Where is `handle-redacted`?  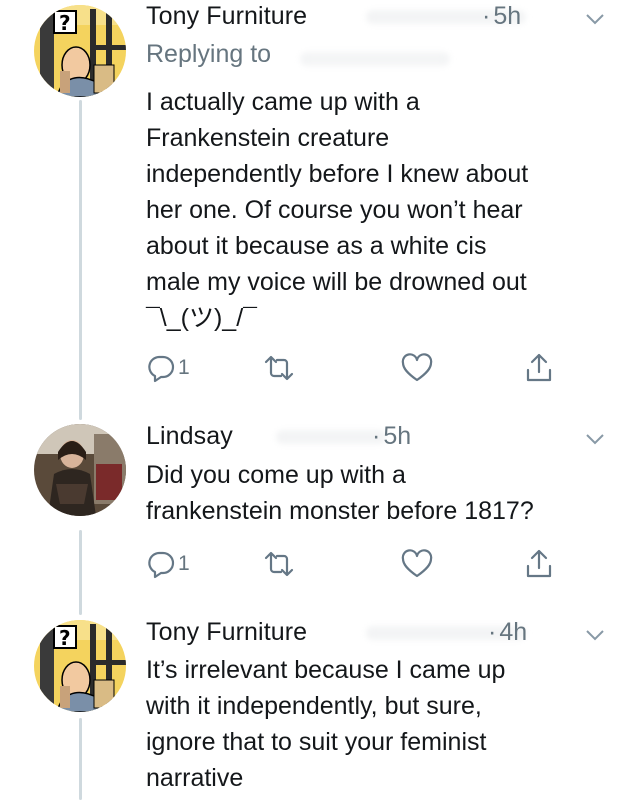 handle-redacted is located at coordinates (331, 437).